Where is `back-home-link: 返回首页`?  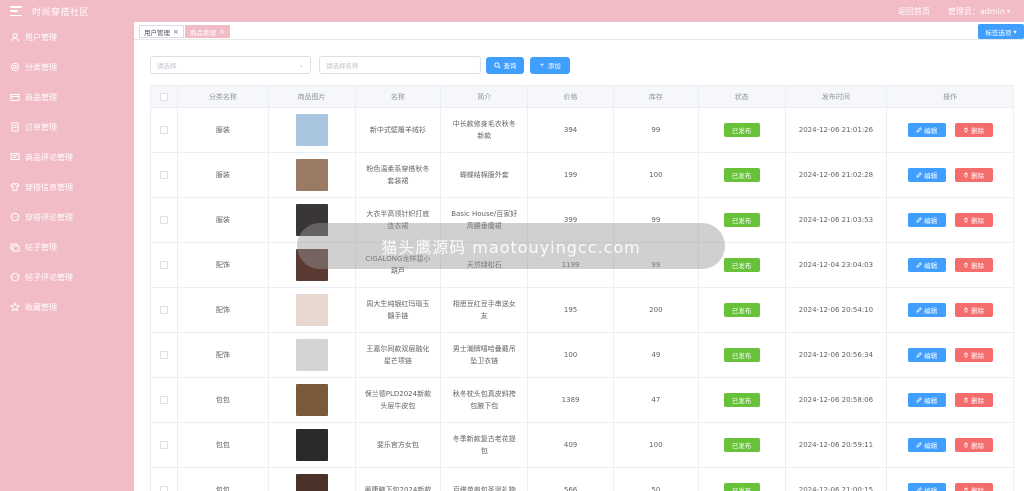
back-home-link: 返回首页 is located at coordinates (914, 11).